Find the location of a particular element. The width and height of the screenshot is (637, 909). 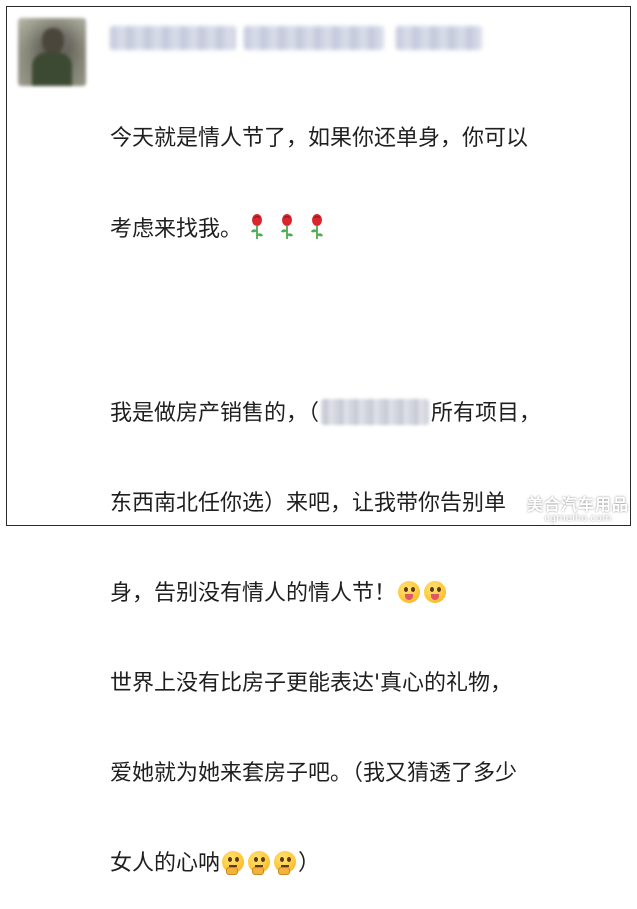

post-2-line-1-start: 我是做房产销售的，（ is located at coordinates (215, 413).